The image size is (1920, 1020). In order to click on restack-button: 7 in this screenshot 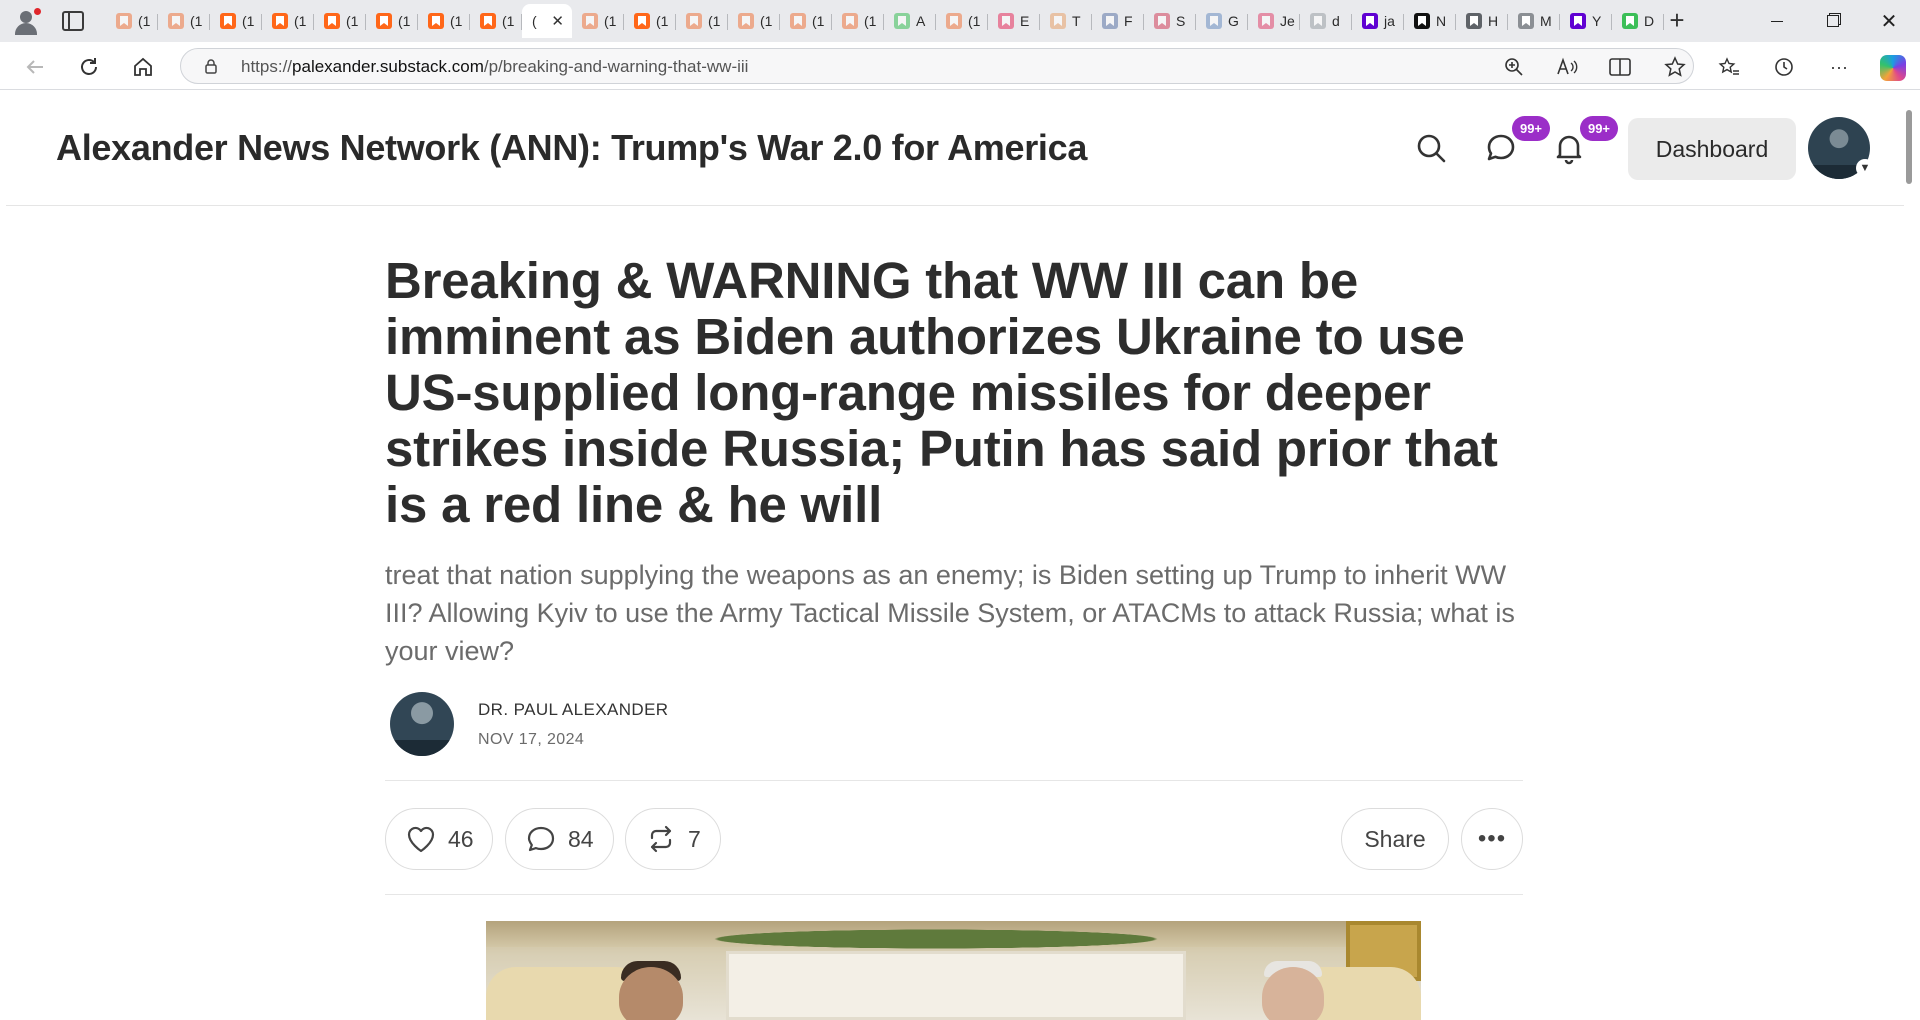, I will do `click(673, 839)`.